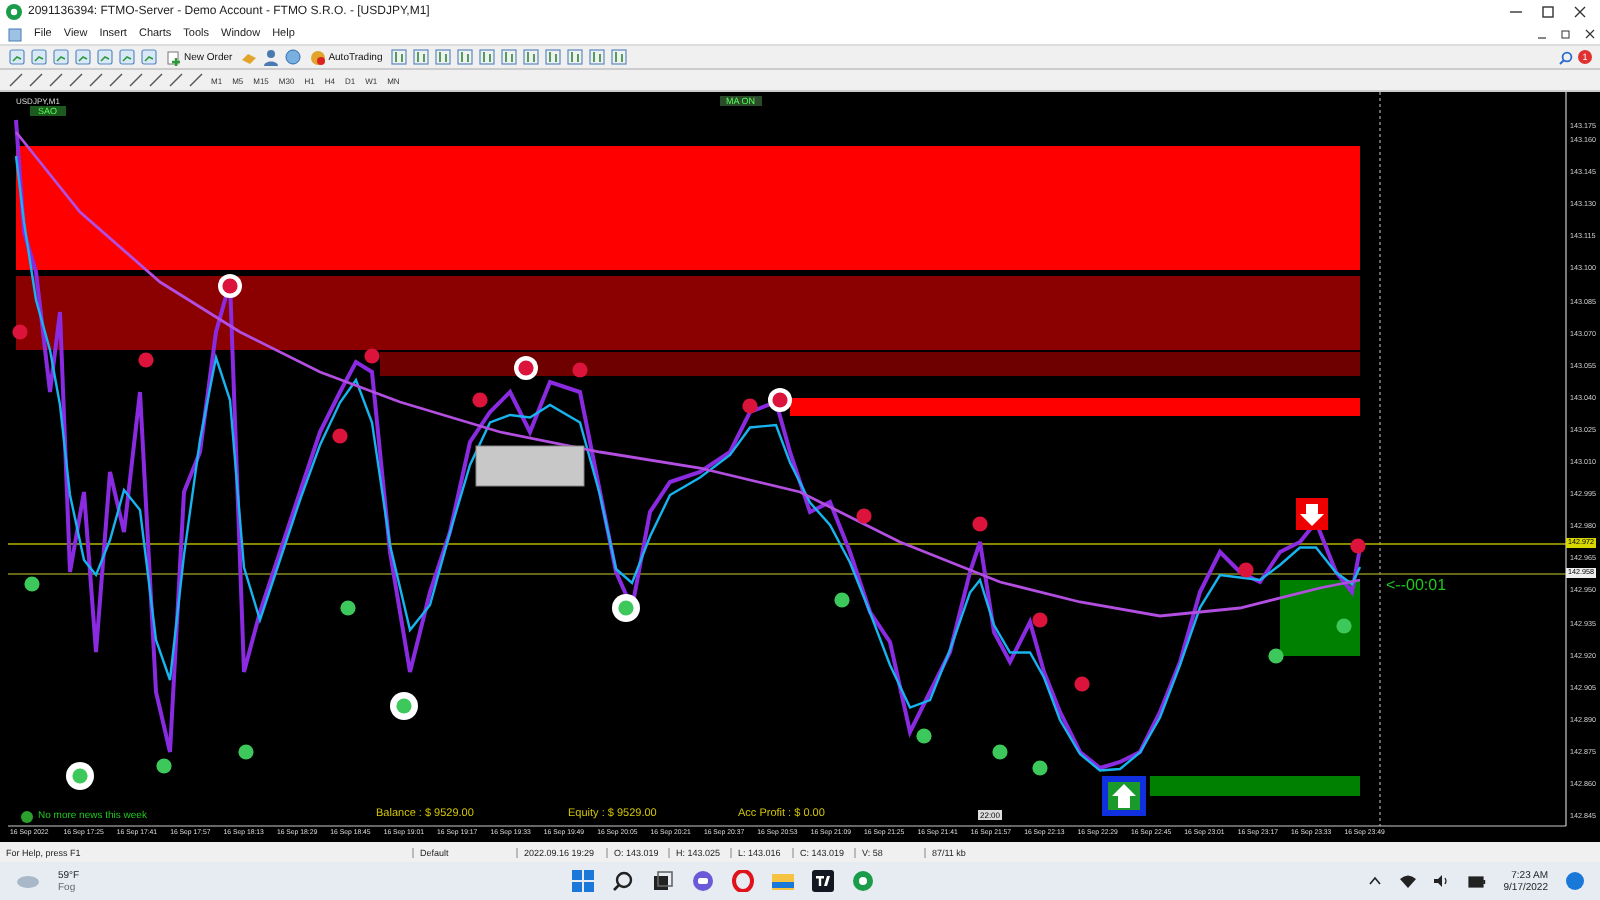  I want to click on chart-window-icon, so click(15, 34).